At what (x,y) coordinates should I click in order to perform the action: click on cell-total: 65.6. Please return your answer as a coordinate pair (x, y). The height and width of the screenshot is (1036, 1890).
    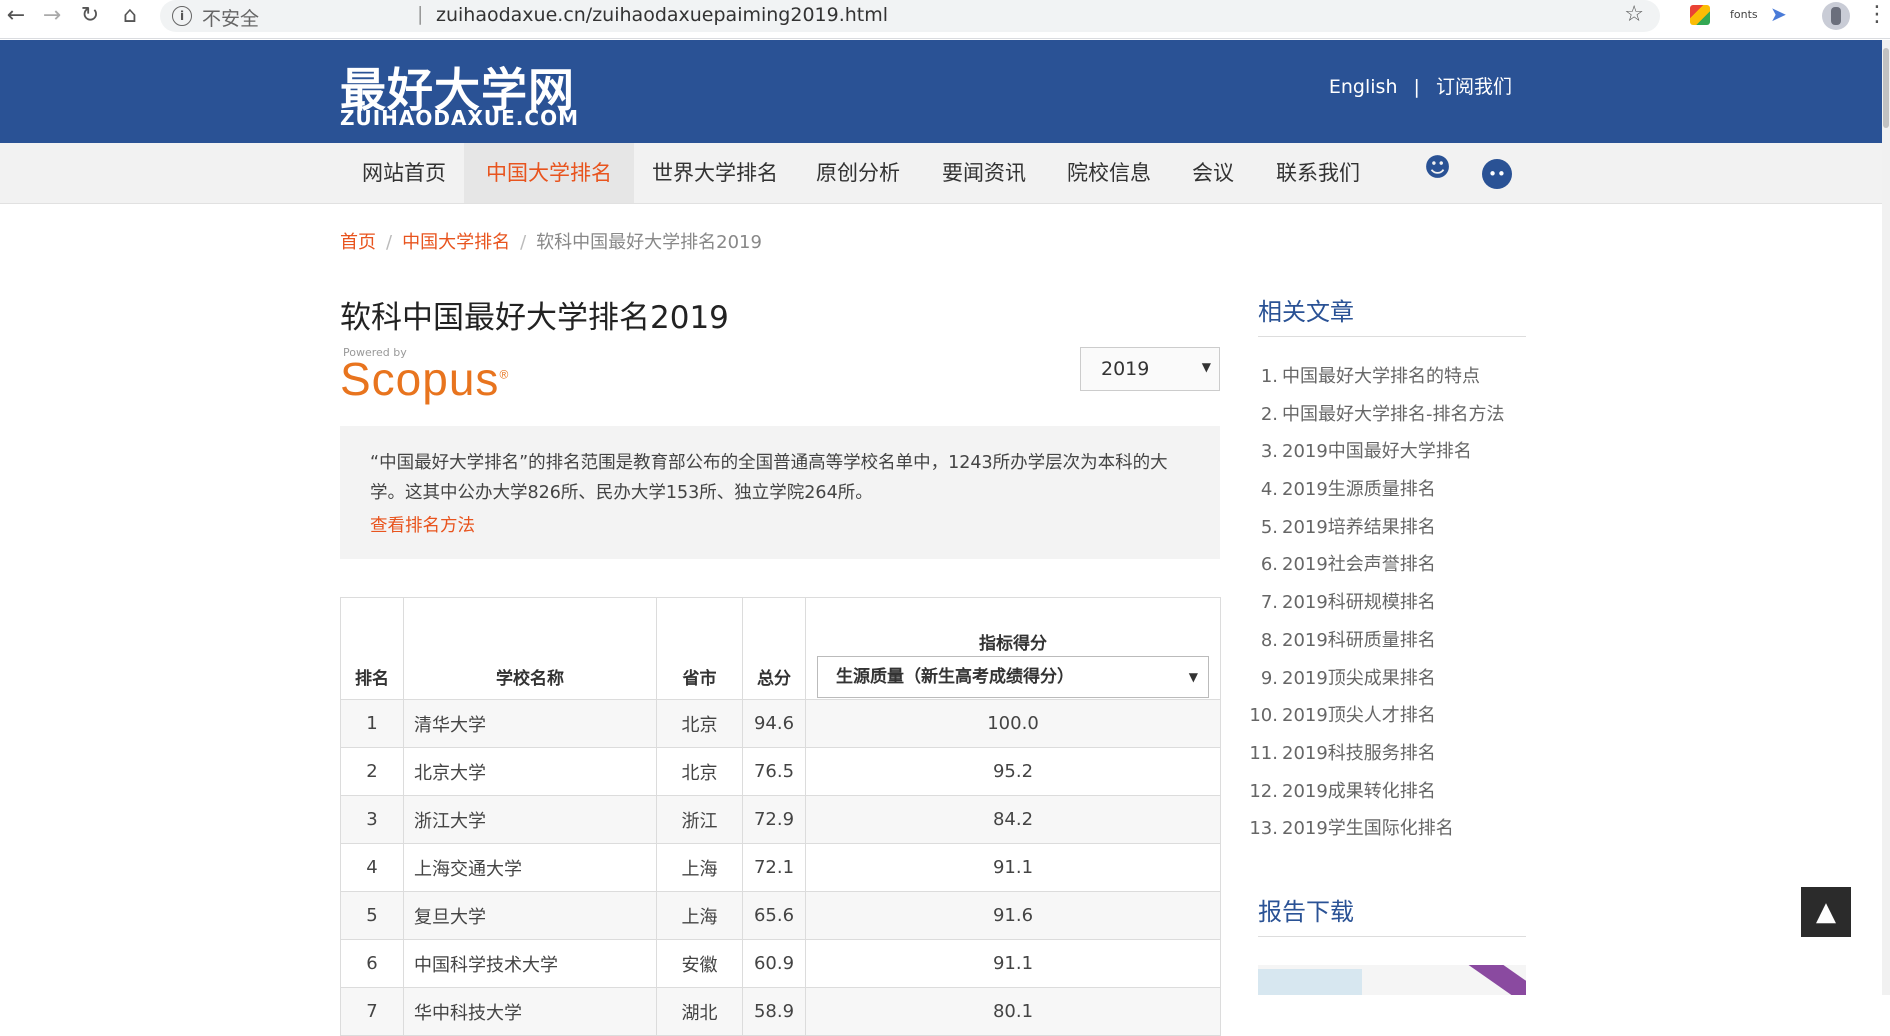
    Looking at the image, I should click on (774, 915).